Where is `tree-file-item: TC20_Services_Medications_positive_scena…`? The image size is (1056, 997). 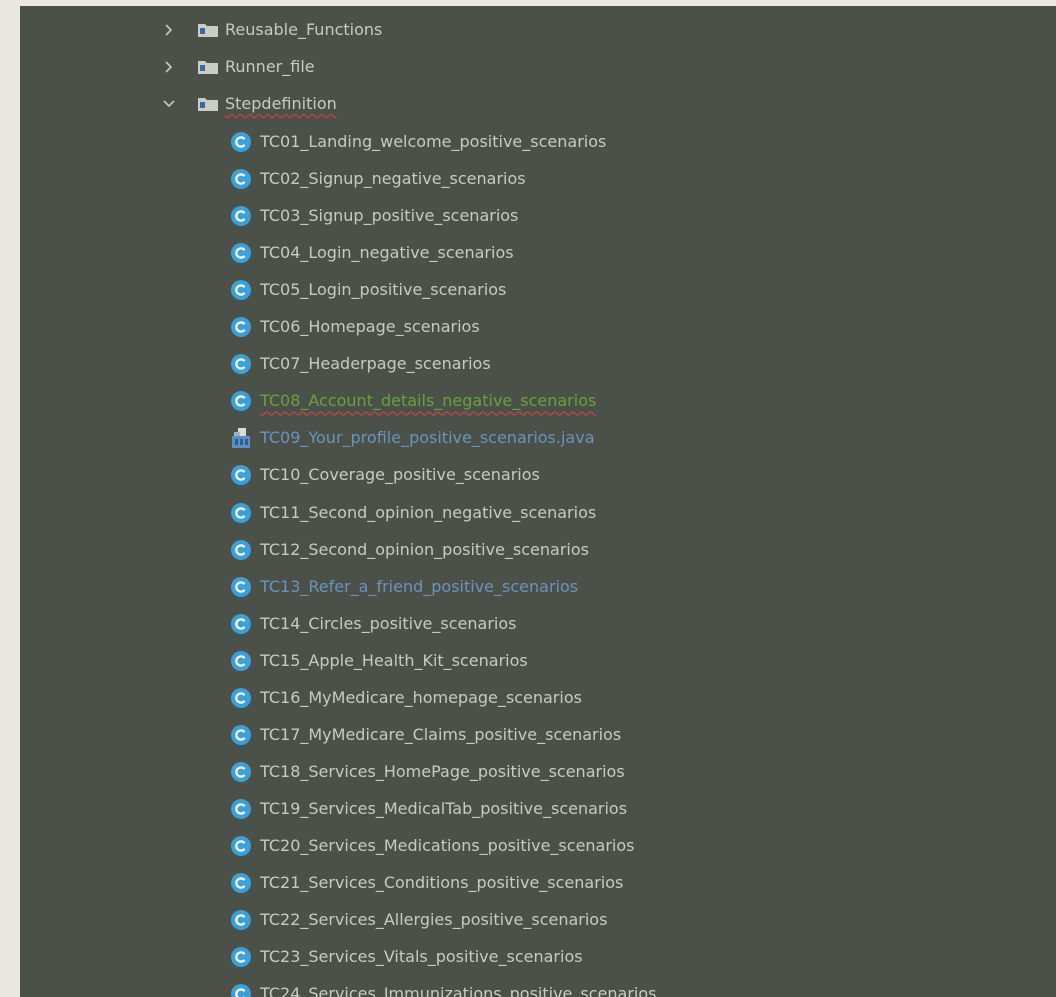 tree-file-item: TC20_Services_Medications_positive_scena… is located at coordinates (432, 846).